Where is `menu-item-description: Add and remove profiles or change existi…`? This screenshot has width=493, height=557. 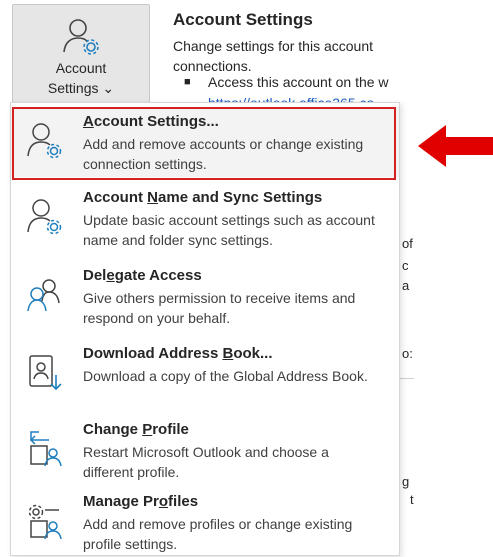
menu-item-description: Add and remove profiles or change existi… is located at coordinates (218, 534).